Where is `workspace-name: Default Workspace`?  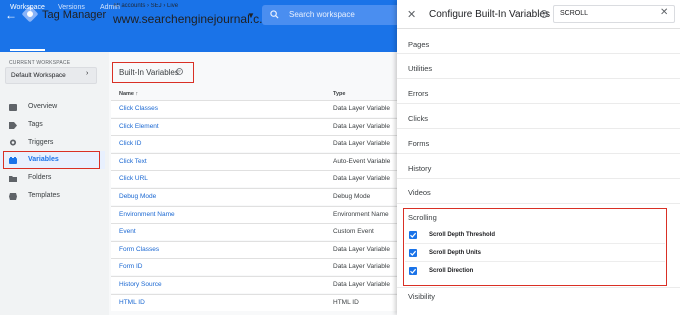 workspace-name: Default Workspace is located at coordinates (38, 75).